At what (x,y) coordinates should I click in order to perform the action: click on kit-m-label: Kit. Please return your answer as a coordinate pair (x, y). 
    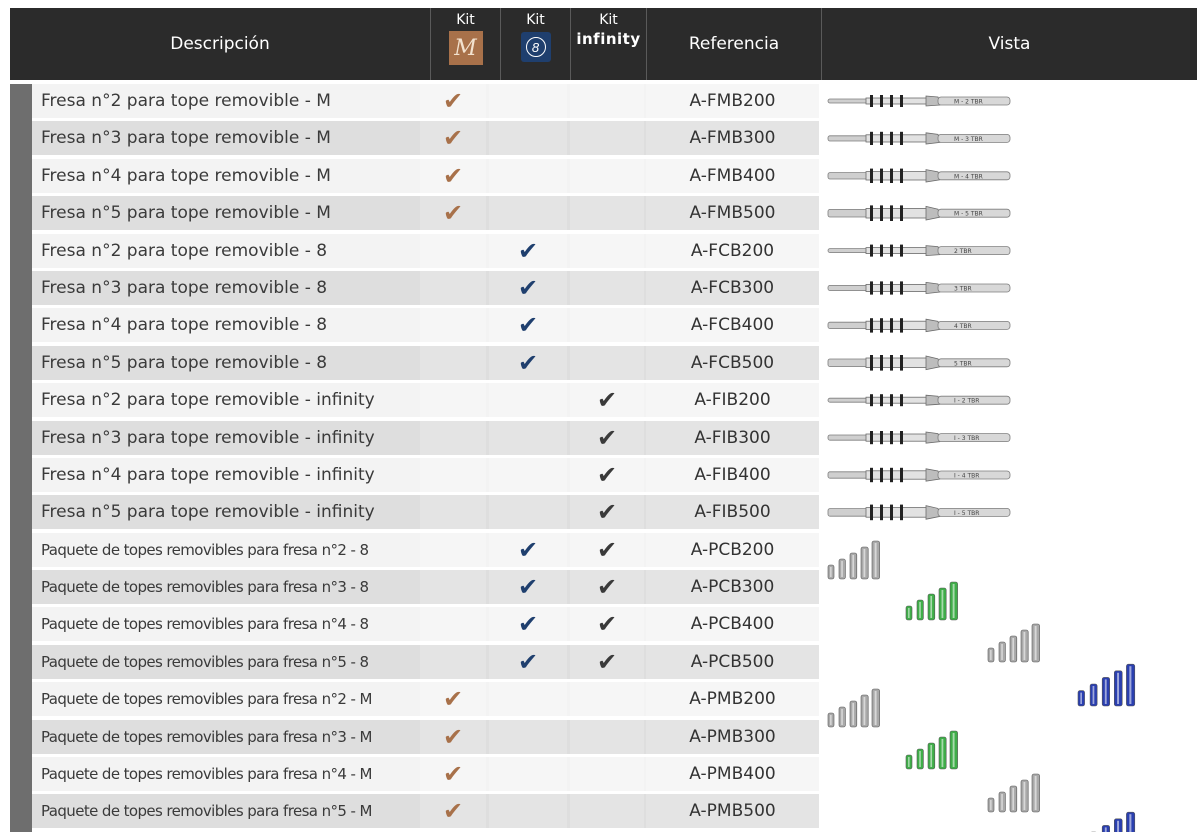
    Looking at the image, I should click on (465, 20).